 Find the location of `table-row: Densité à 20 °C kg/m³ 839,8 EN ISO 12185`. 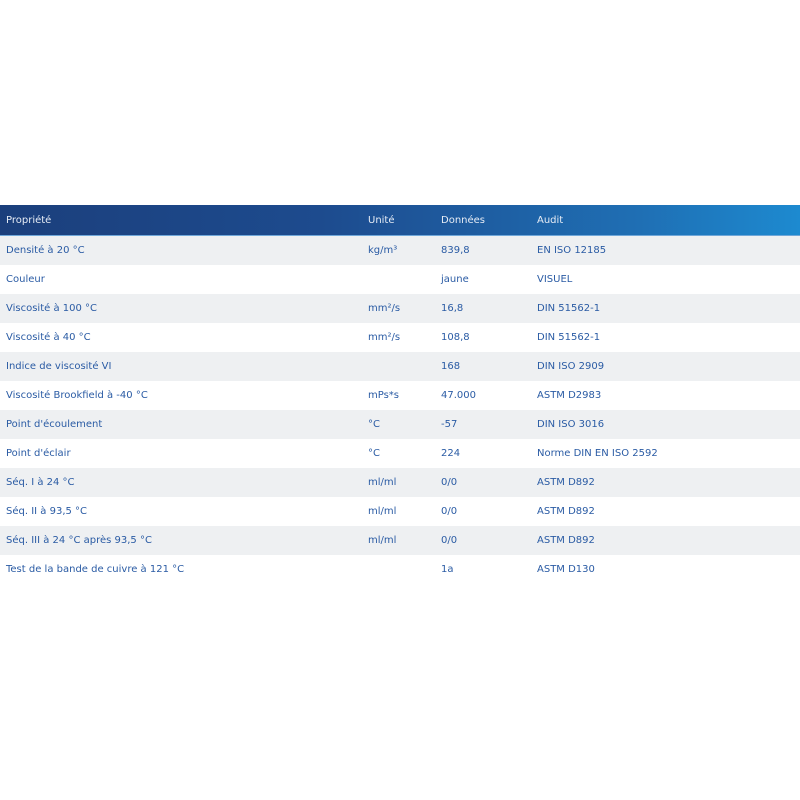

table-row: Densité à 20 °C kg/m³ 839,8 EN ISO 12185 is located at coordinates (400, 250).